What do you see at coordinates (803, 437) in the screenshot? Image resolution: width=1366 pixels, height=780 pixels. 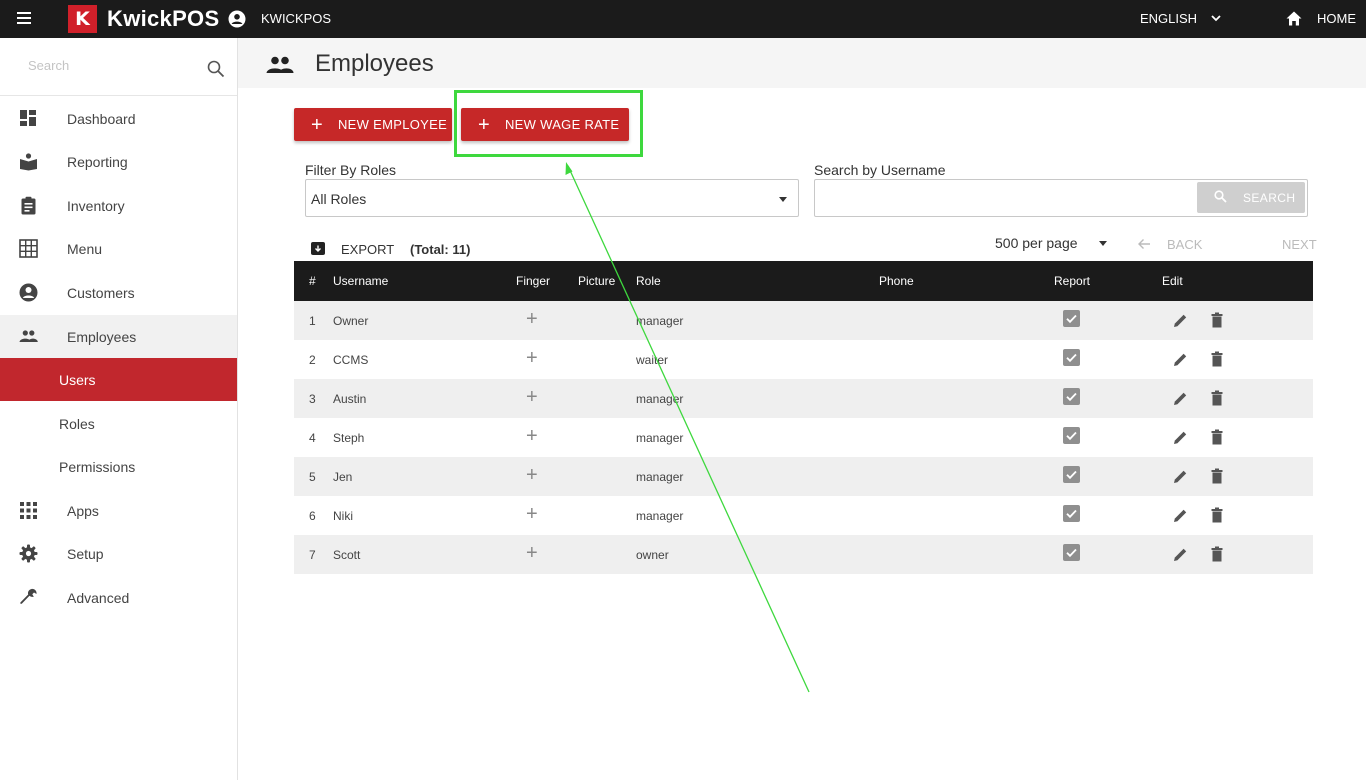 I see `table-row: 4 Steph + manager` at bounding box center [803, 437].